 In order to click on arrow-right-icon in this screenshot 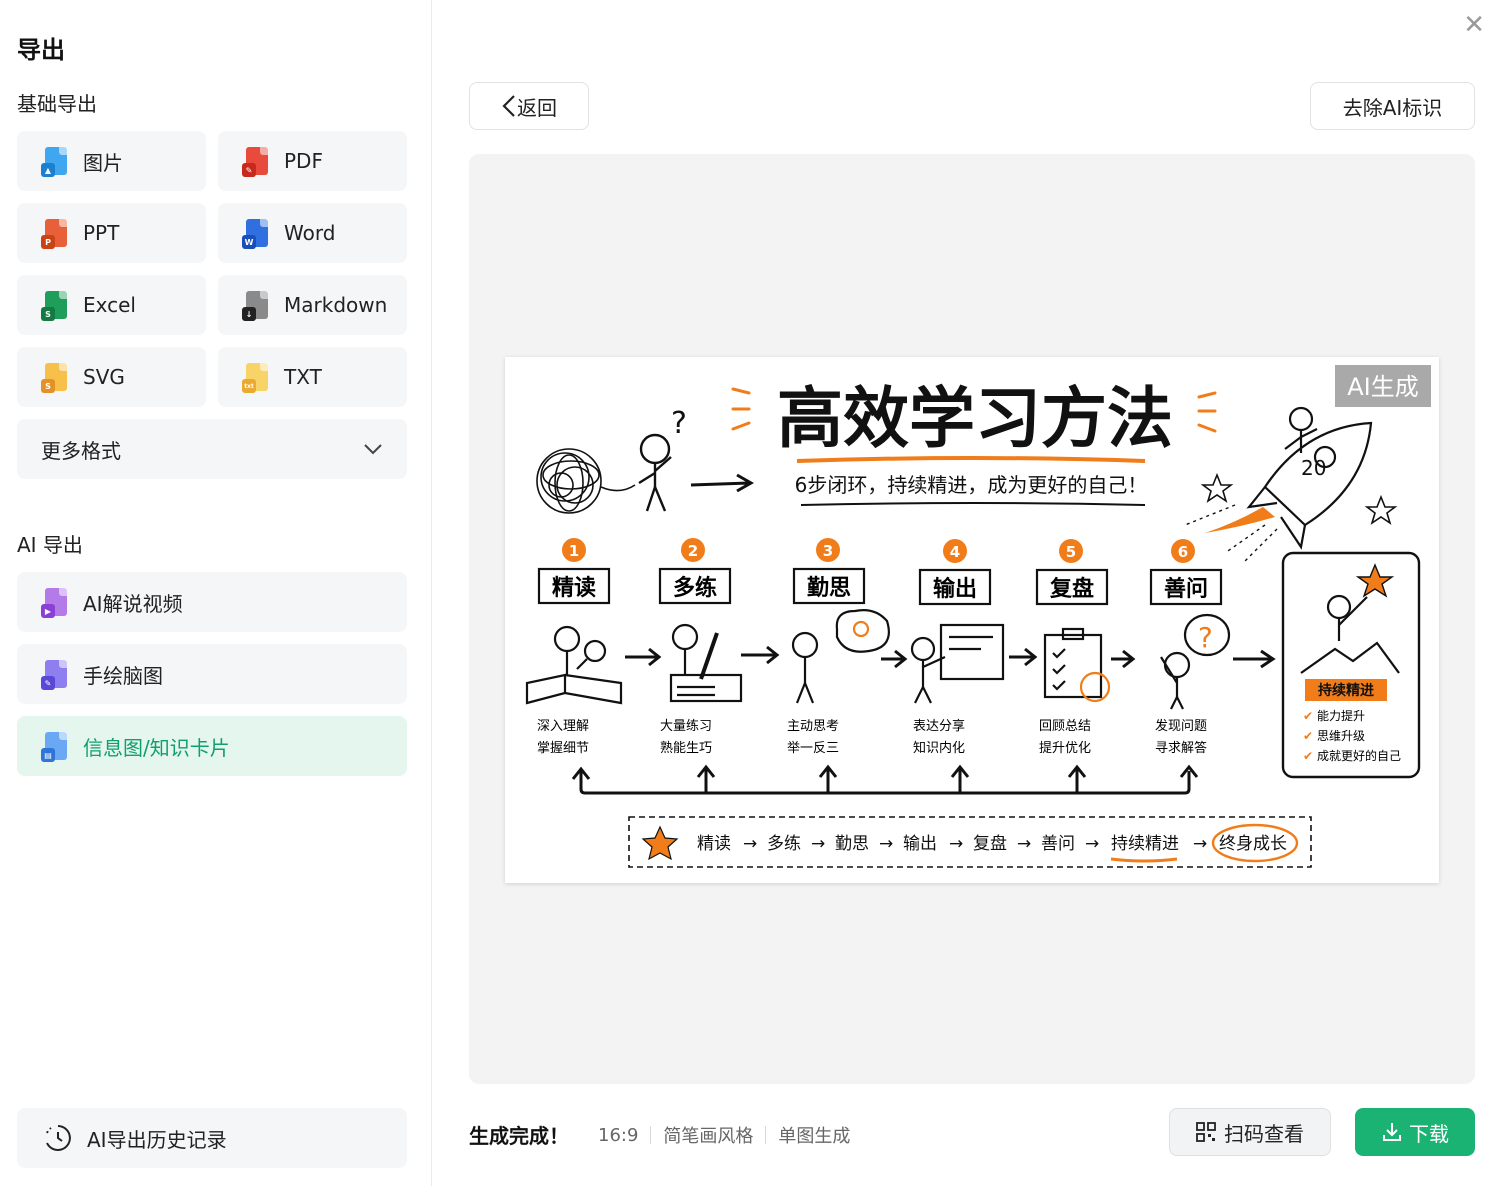, I will do `click(722, 483)`.